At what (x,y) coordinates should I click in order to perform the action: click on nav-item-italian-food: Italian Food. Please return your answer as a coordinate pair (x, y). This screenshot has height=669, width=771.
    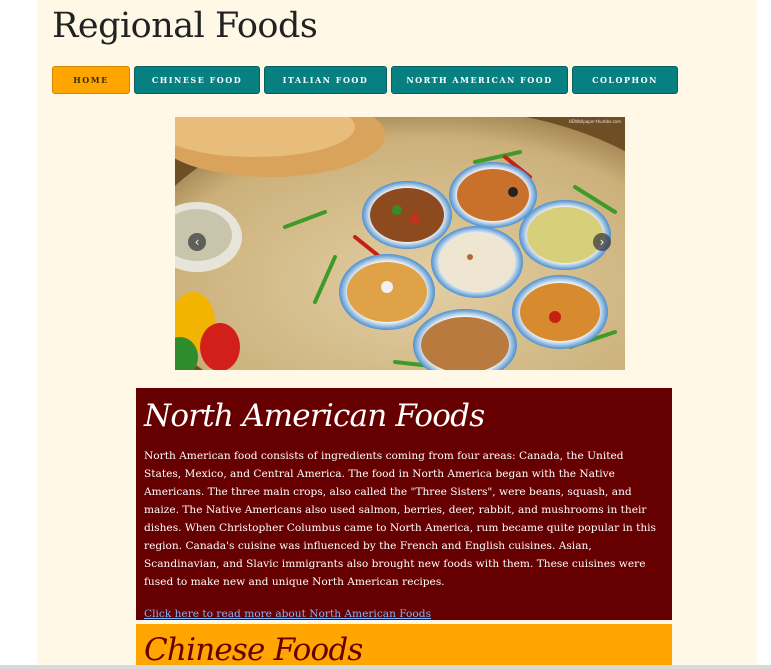
    Looking at the image, I should click on (325, 80).